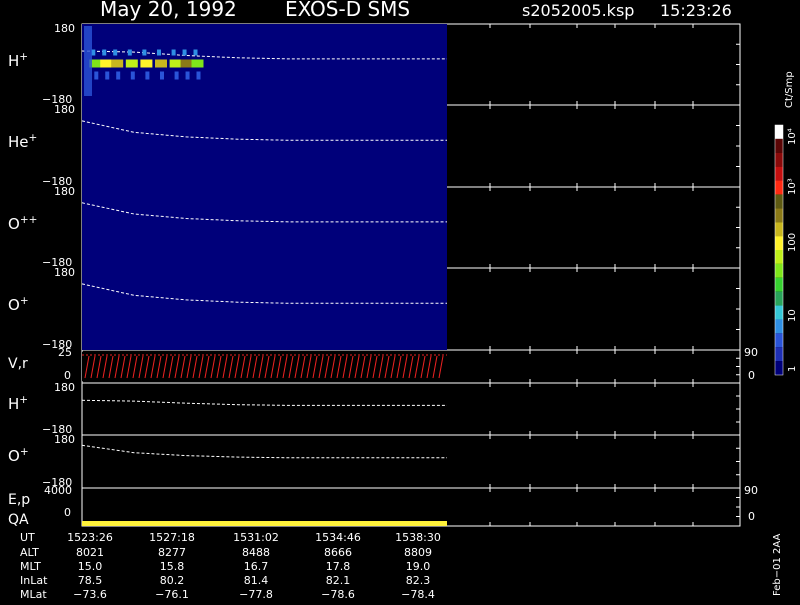 The image size is (800, 605). I want to click on ep-panel-frame, so click(411, 507).